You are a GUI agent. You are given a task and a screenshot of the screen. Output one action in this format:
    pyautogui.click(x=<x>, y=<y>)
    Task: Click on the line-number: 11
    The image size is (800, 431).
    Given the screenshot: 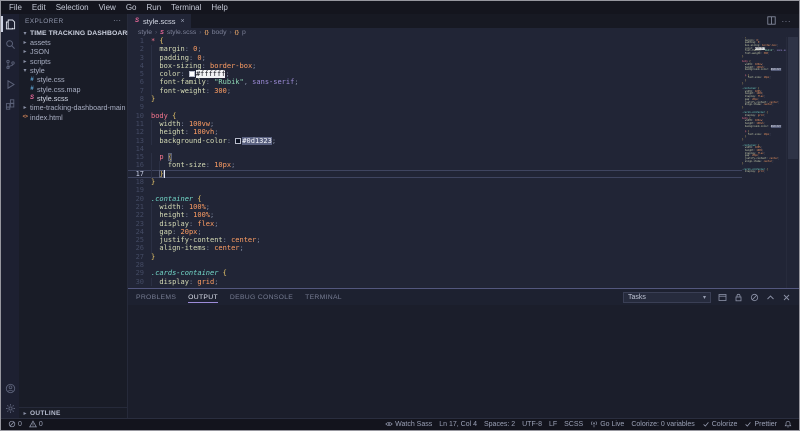 What is the action you would take?
    pyautogui.click(x=139, y=123)
    